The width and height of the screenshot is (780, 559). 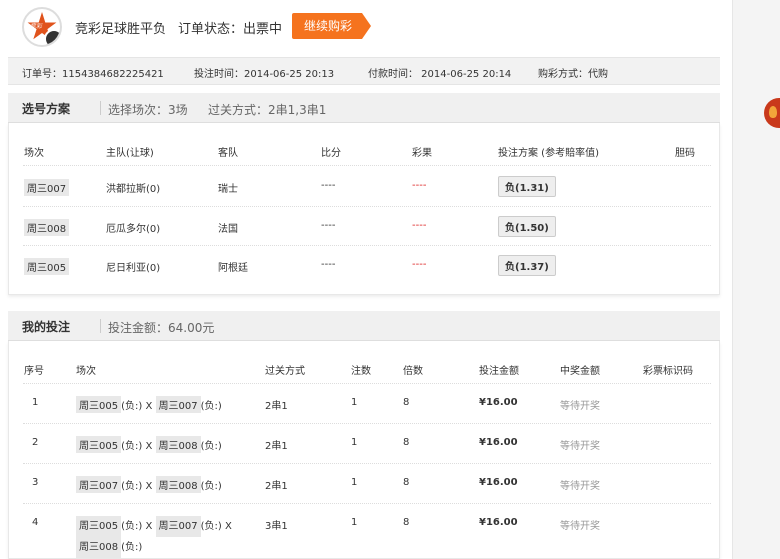 What do you see at coordinates (499, 371) in the screenshot?
I see `col-amount: 投注金额` at bounding box center [499, 371].